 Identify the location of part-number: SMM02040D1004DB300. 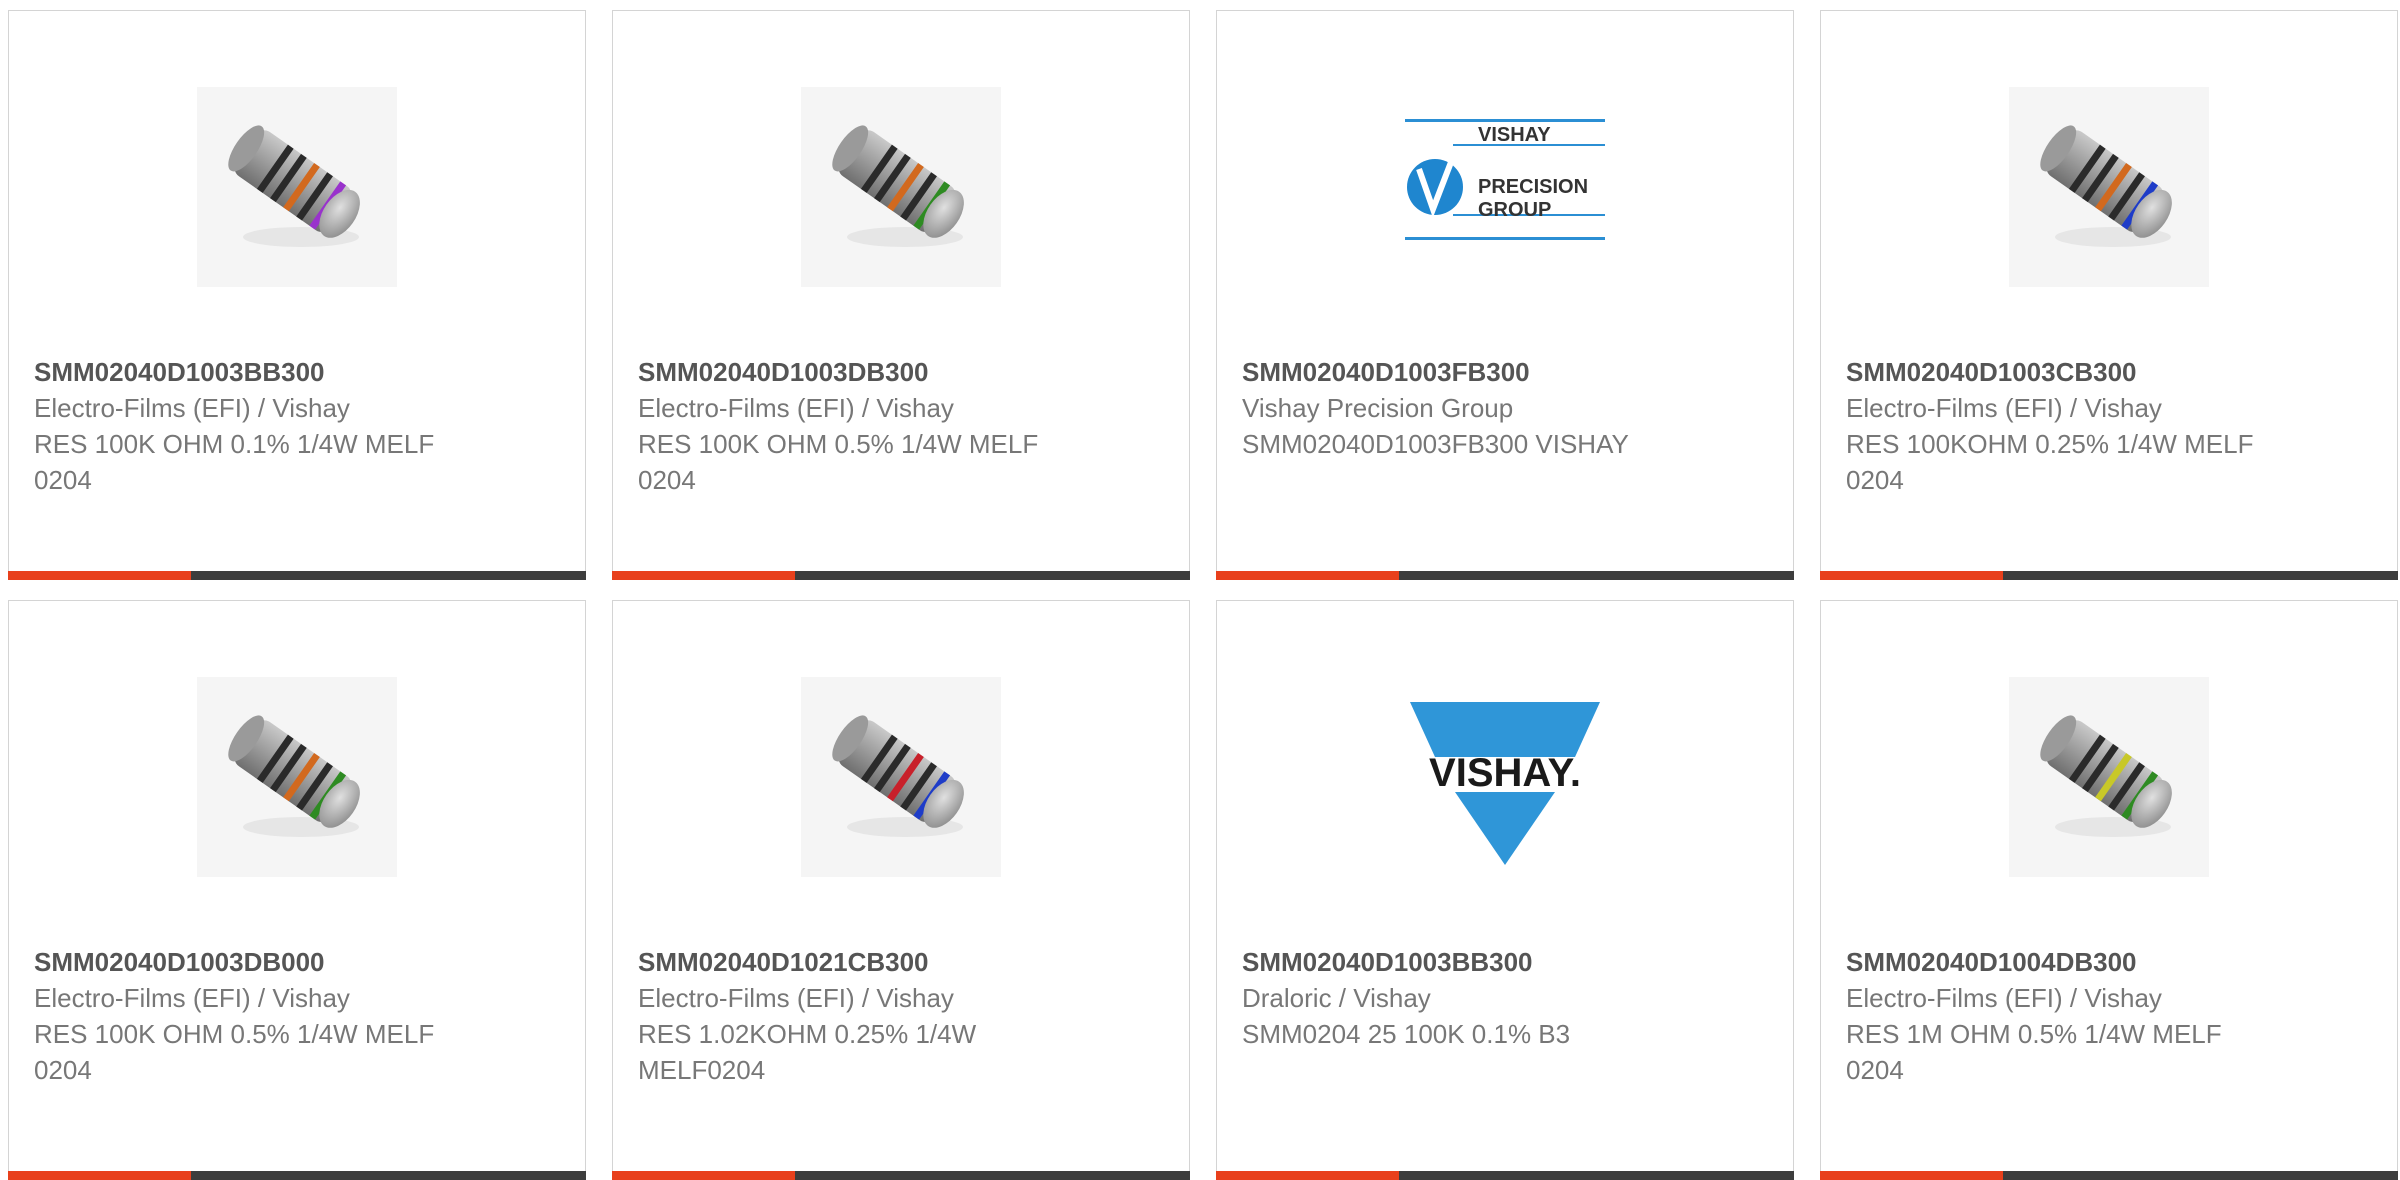
(2111, 962).